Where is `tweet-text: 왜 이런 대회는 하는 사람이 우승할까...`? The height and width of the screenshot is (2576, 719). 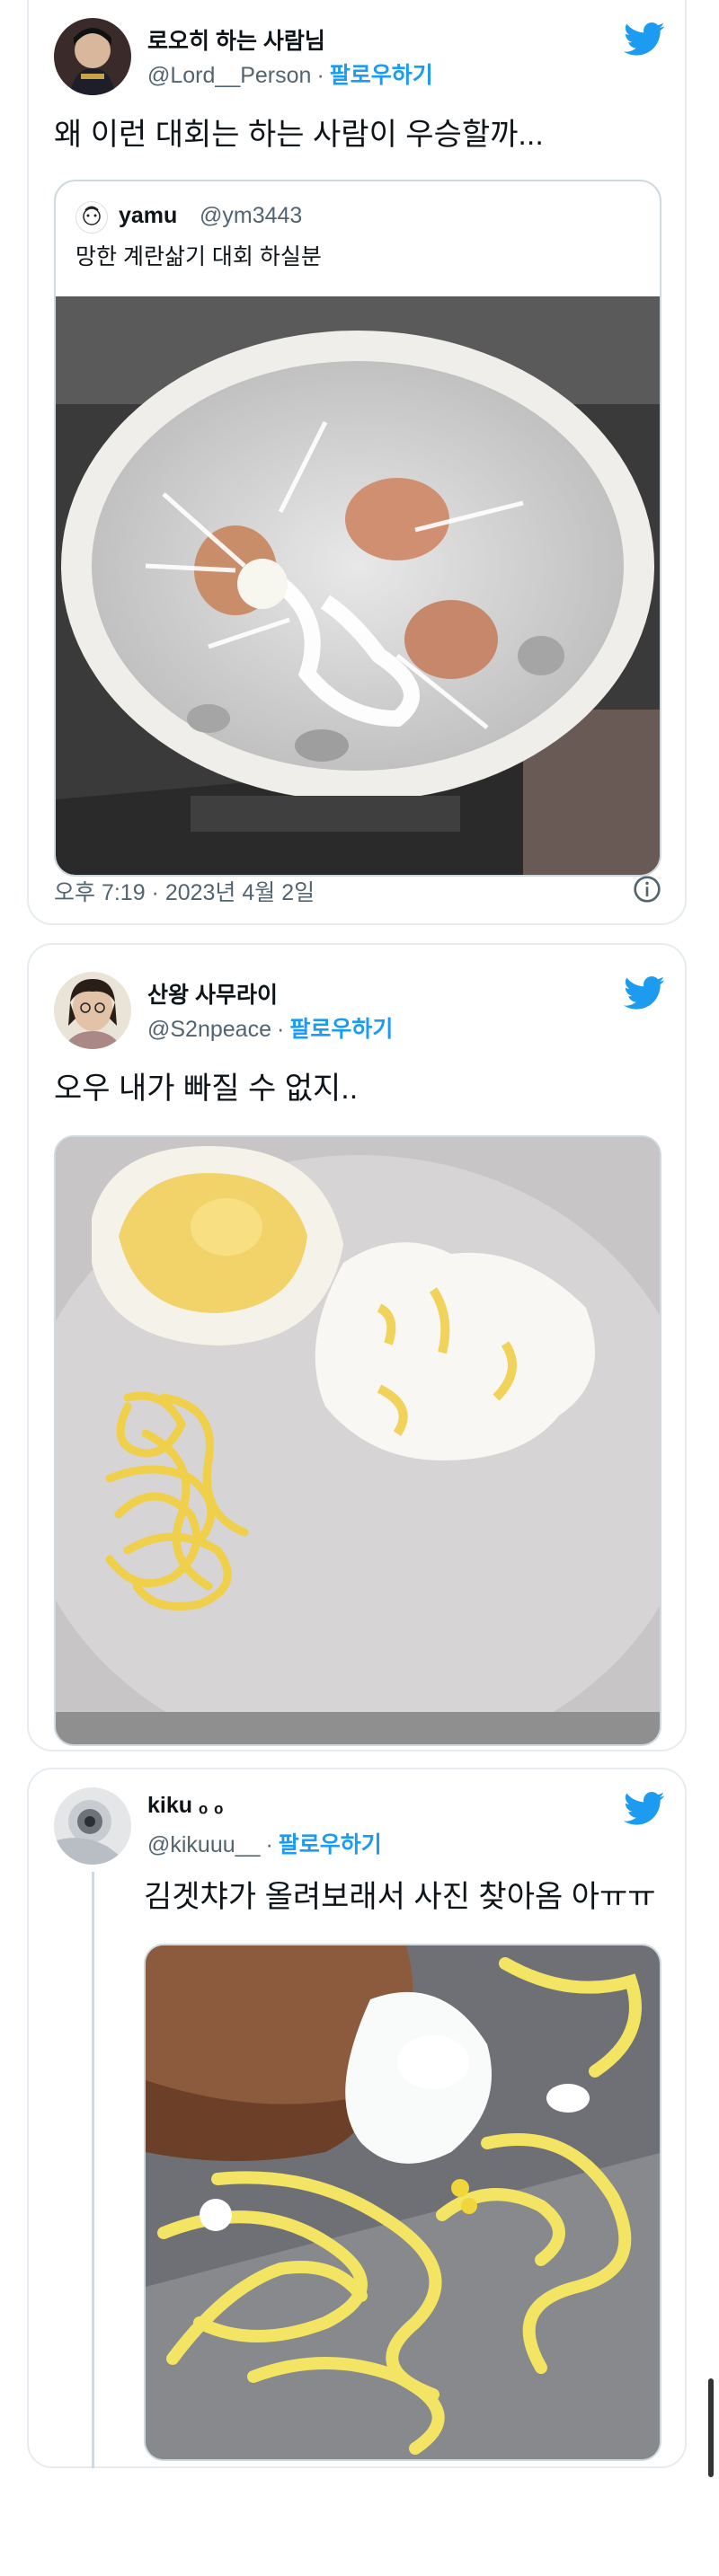
tweet-text: 왜 이런 대회는 하는 사람이 우승할까... is located at coordinates (299, 135).